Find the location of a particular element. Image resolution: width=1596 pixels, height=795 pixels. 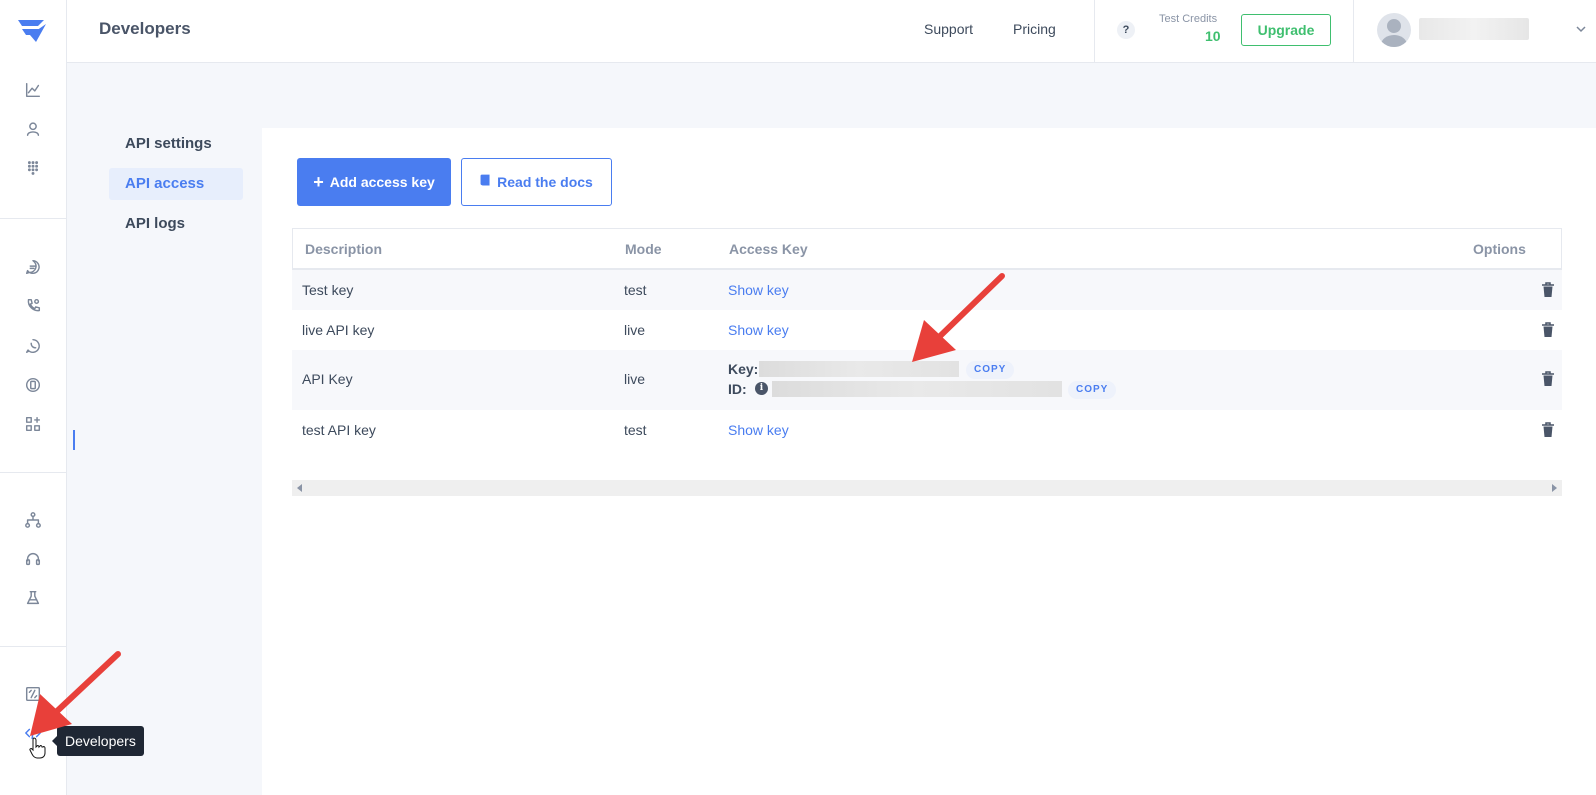

pricing-link: Pricing is located at coordinates (1034, 29).